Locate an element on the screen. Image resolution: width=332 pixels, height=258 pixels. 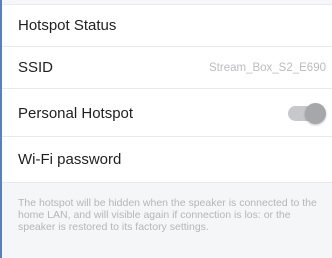
ssid-label: SSID is located at coordinates (36, 67).